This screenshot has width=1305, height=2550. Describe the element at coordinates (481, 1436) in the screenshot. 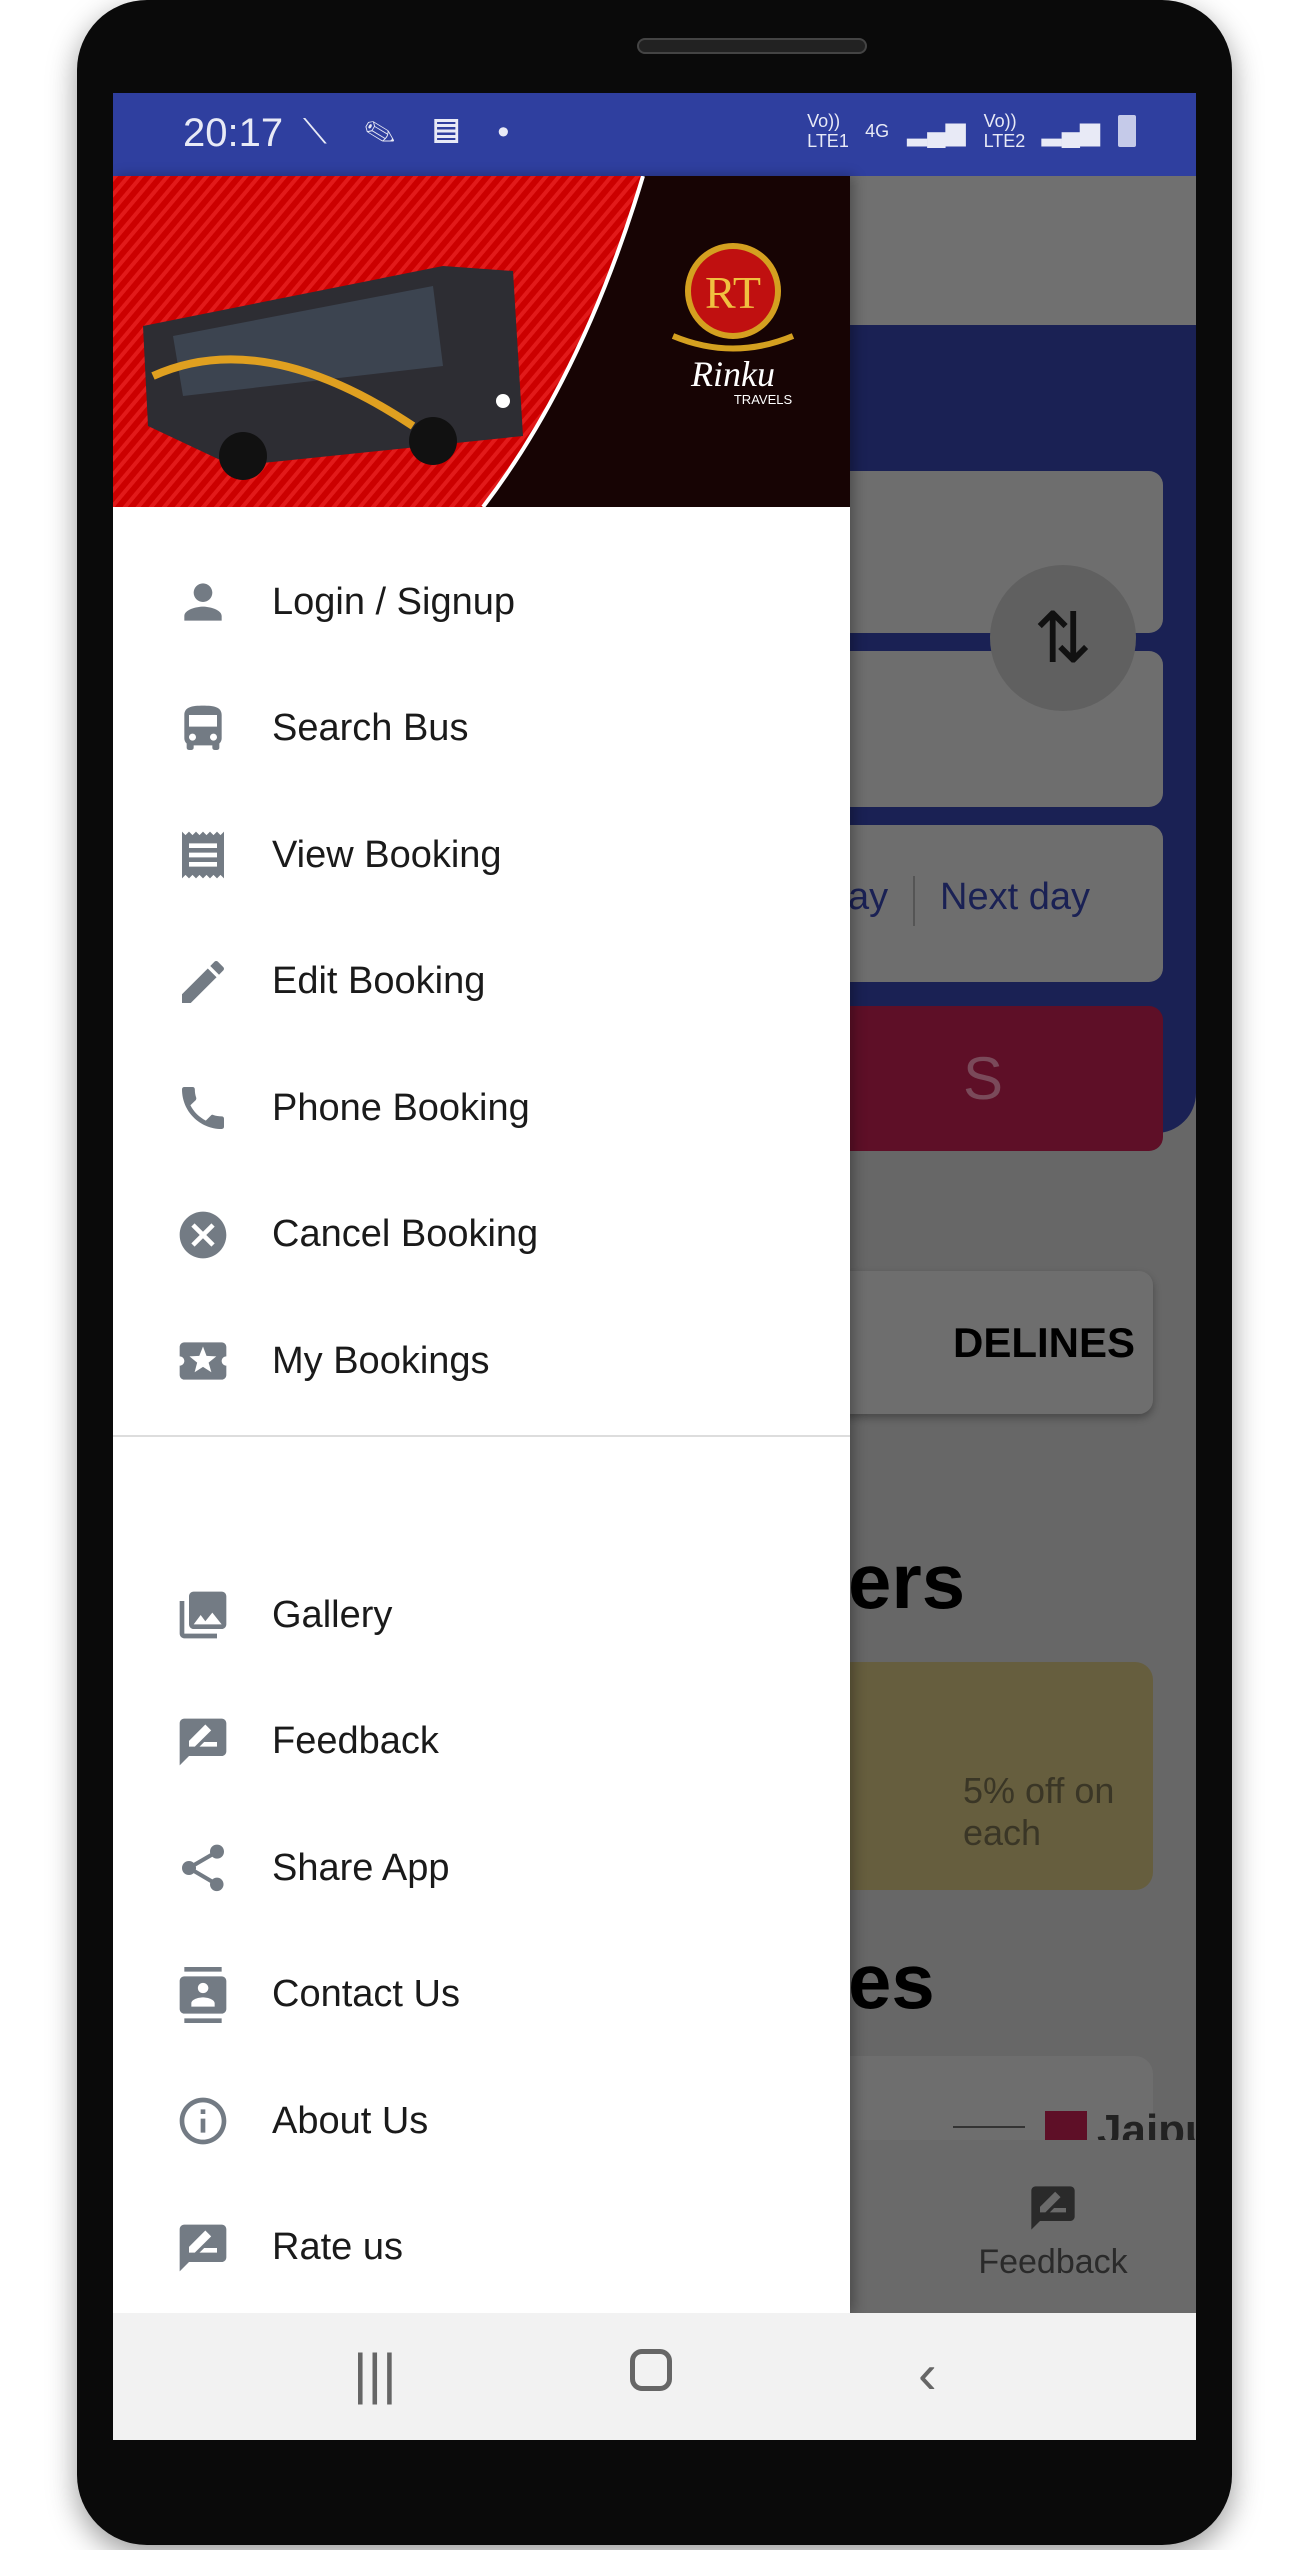

I see `drawer-divider` at that location.